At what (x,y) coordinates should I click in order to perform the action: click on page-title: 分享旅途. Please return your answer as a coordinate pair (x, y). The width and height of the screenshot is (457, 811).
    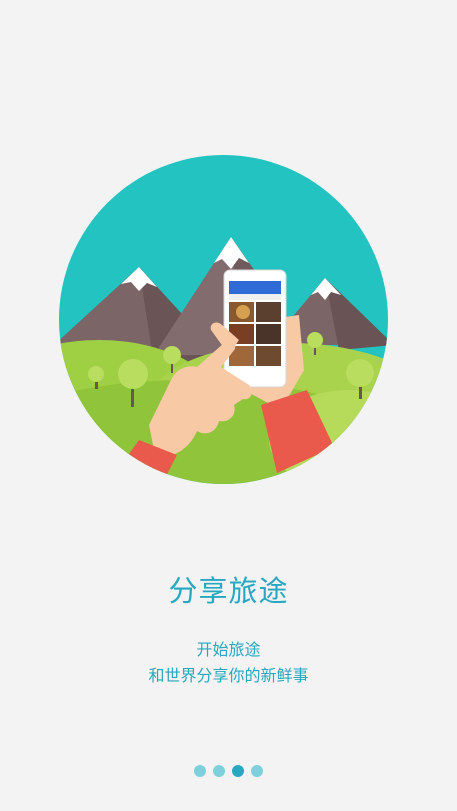
    Looking at the image, I should click on (228, 591).